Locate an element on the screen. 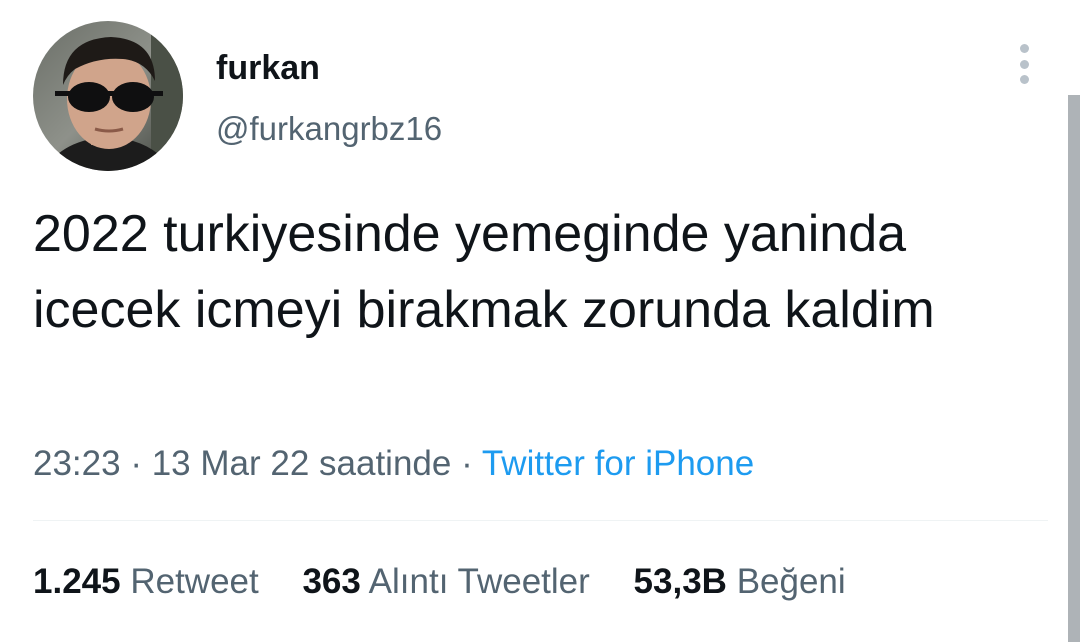 Image resolution: width=1080 pixels, height=642 pixels. user-avatar-icon is located at coordinates (108, 96).